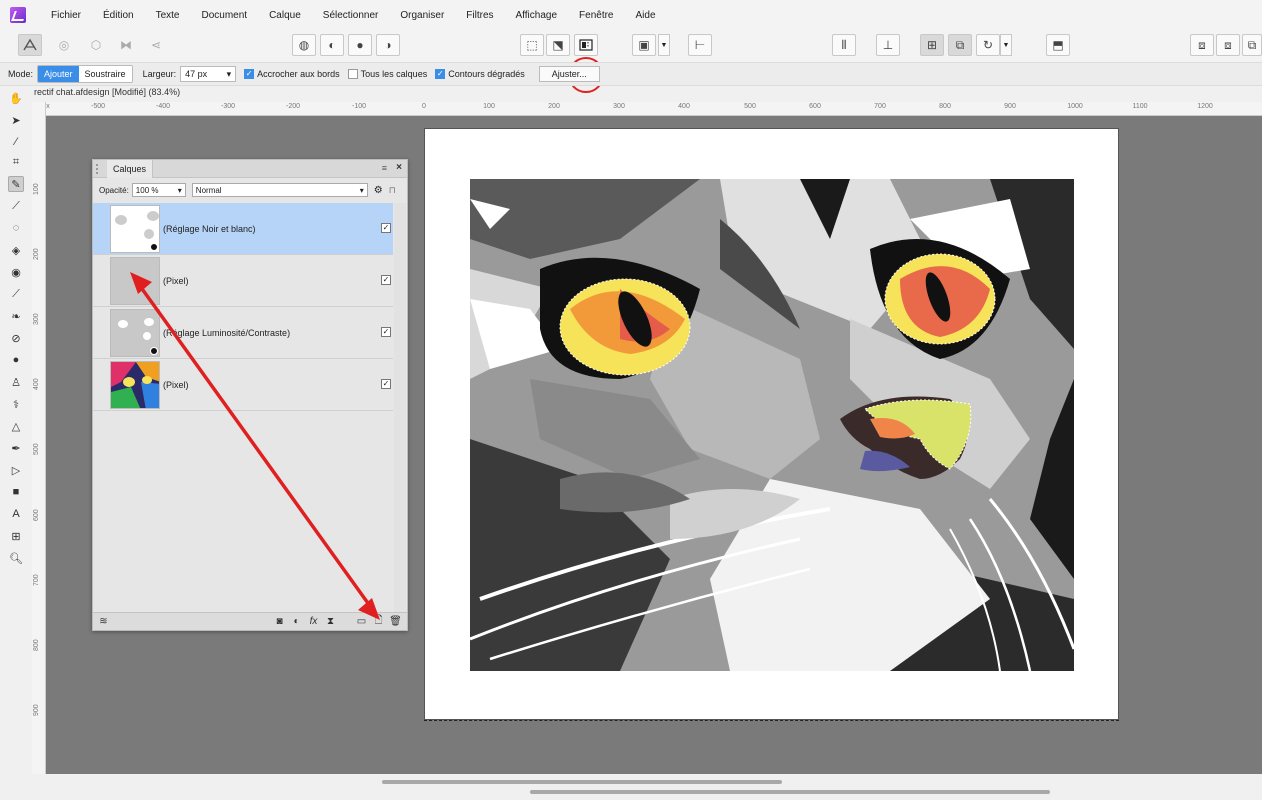 This screenshot has height=800, width=1262. Describe the element at coordinates (596, 15) in the screenshot. I see `menu-fenetre: Fenêtre` at that location.